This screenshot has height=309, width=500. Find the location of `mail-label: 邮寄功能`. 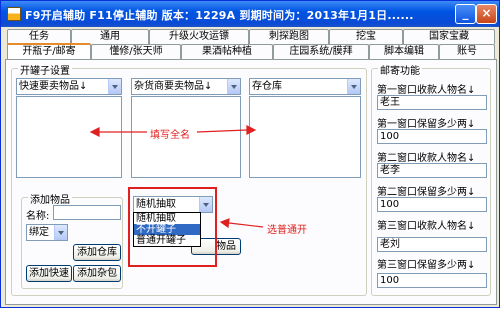

mail-label: 邮寄功能 is located at coordinates (400, 69).